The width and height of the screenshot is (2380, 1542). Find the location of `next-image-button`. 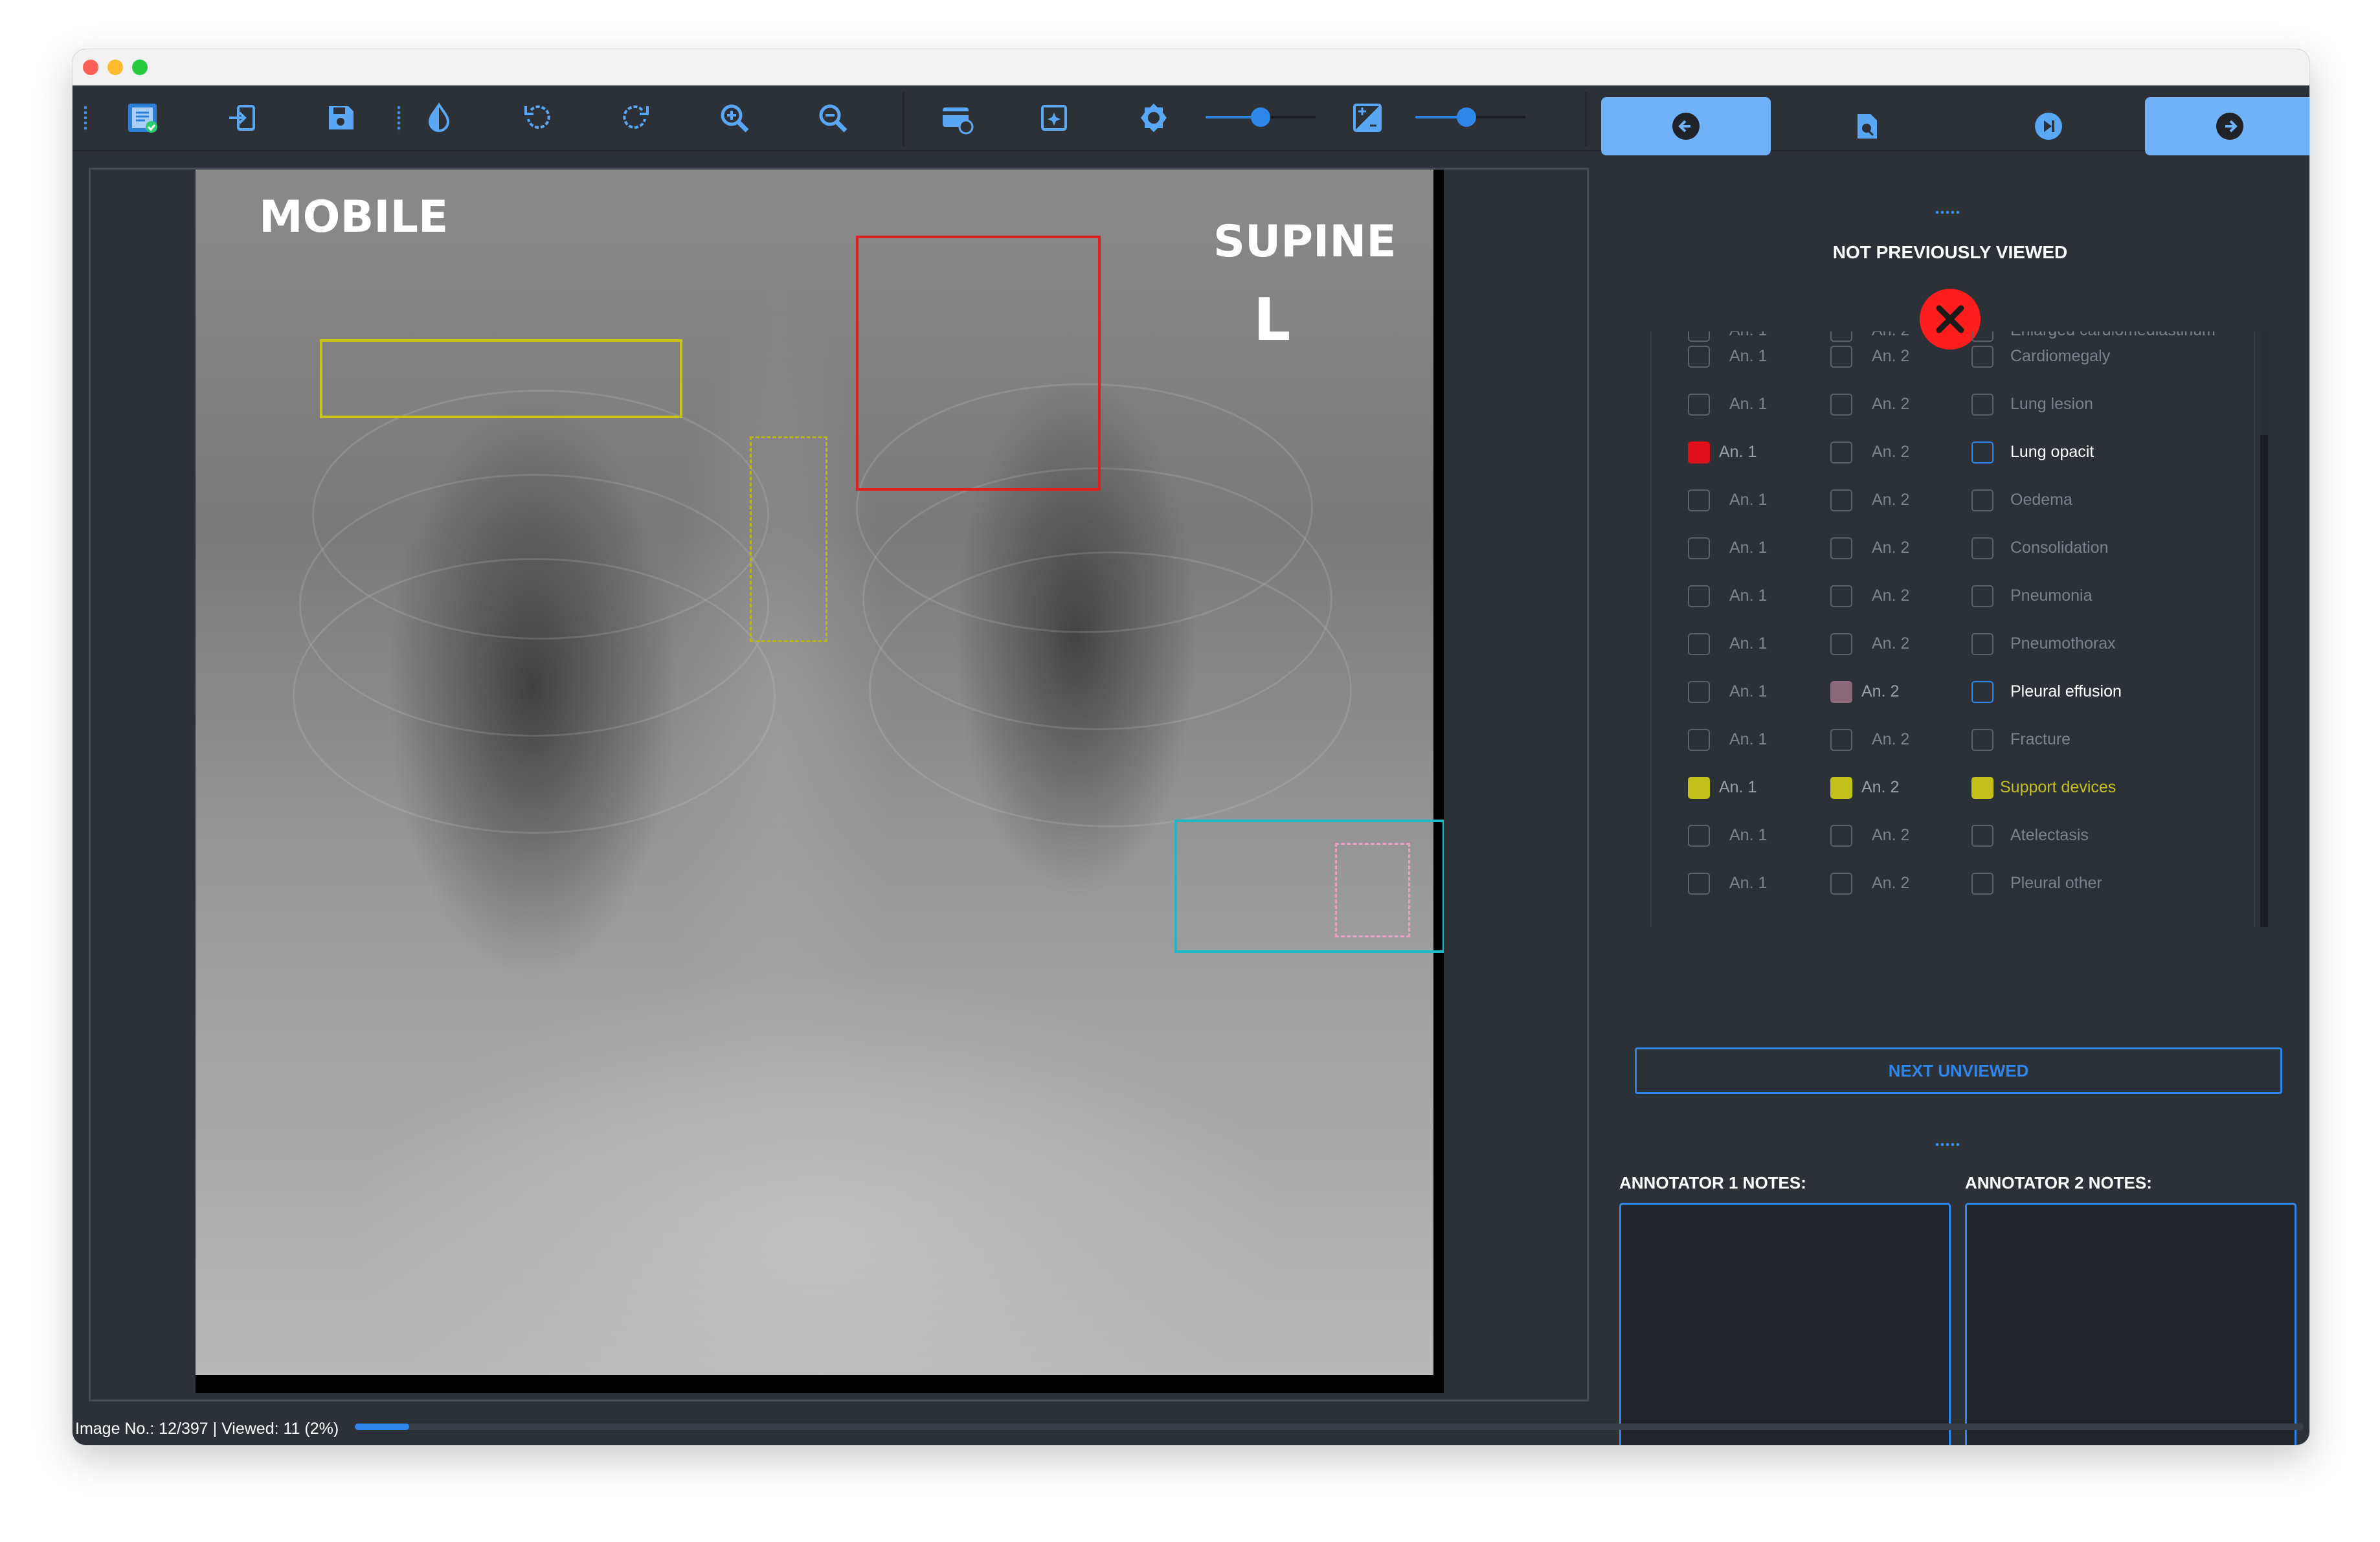

next-image-button is located at coordinates (2227, 126).